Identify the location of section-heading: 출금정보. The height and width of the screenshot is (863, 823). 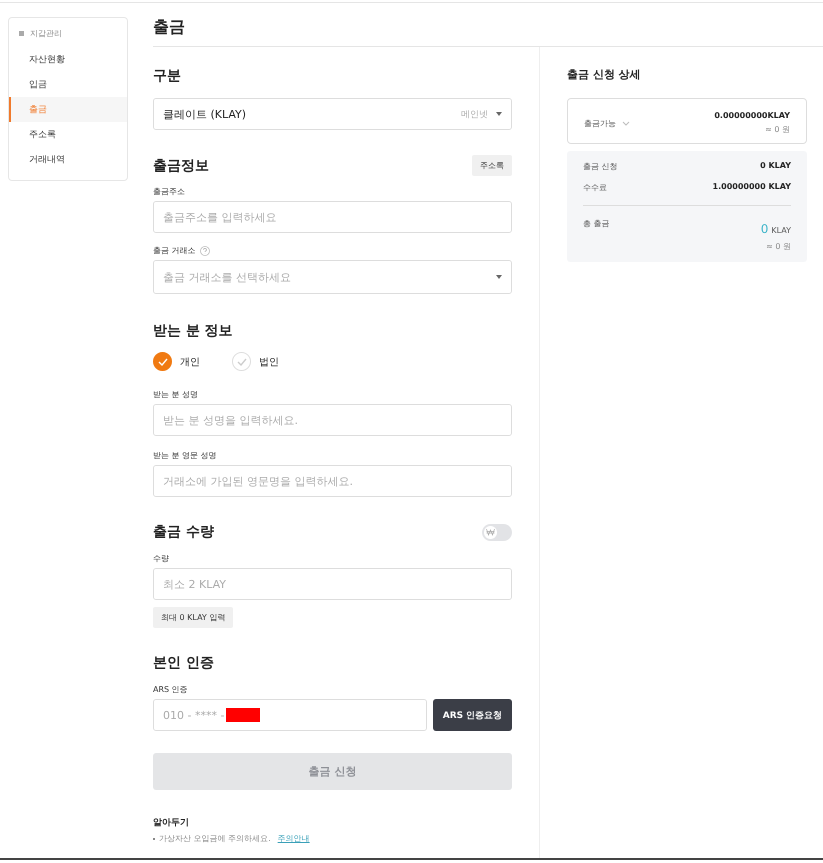
(181, 165).